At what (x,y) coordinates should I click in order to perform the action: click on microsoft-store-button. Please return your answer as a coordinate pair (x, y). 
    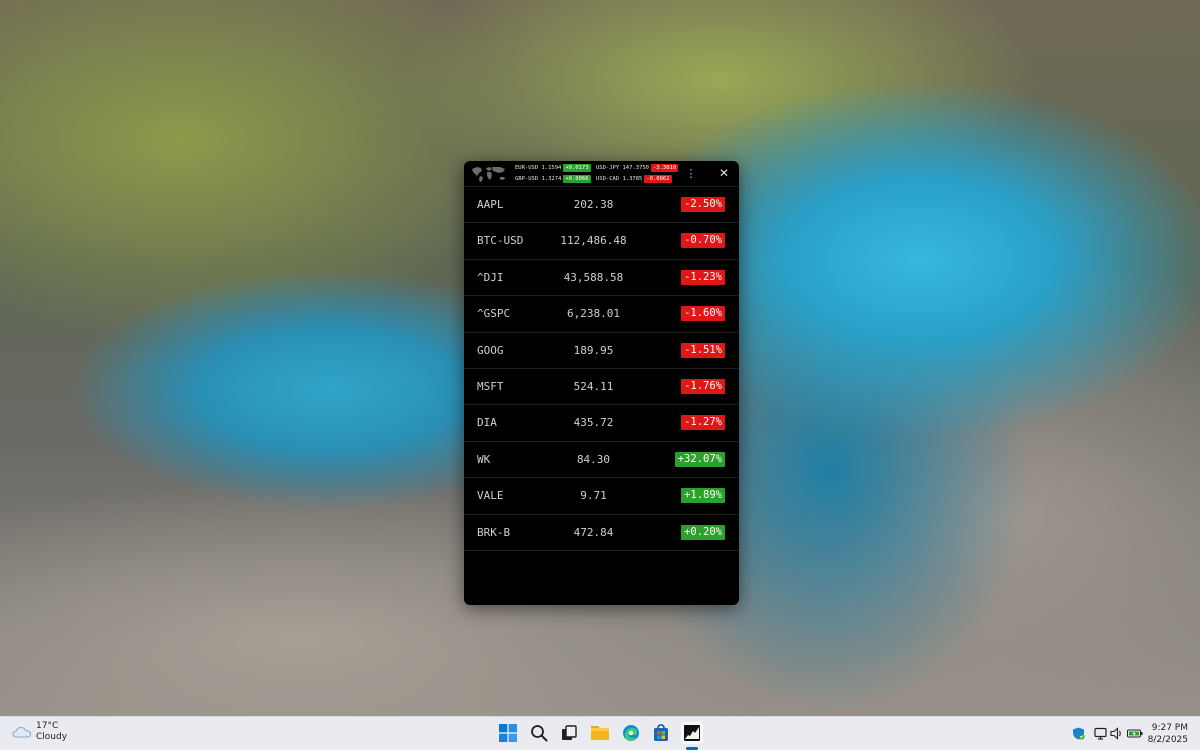
    Looking at the image, I should click on (661, 733).